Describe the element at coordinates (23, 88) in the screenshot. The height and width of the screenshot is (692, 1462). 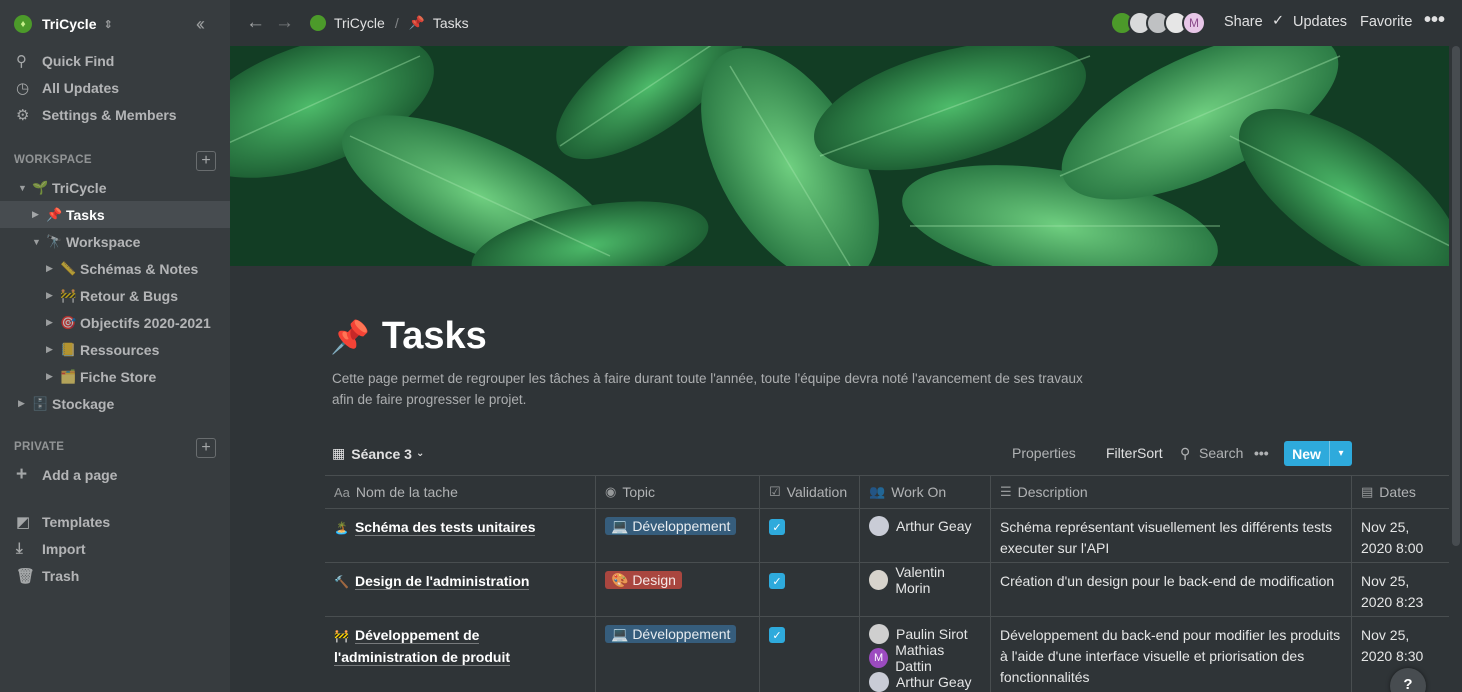
I see `clock-icon: ◷` at that location.